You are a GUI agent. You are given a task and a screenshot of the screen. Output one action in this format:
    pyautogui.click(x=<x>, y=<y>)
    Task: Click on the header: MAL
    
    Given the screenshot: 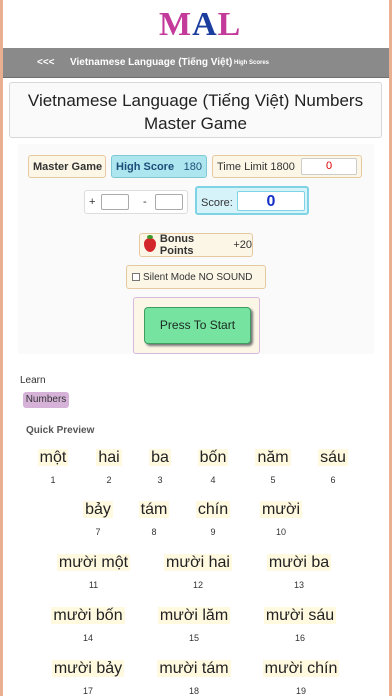 What is the action you would take?
    pyautogui.click(x=196, y=24)
    